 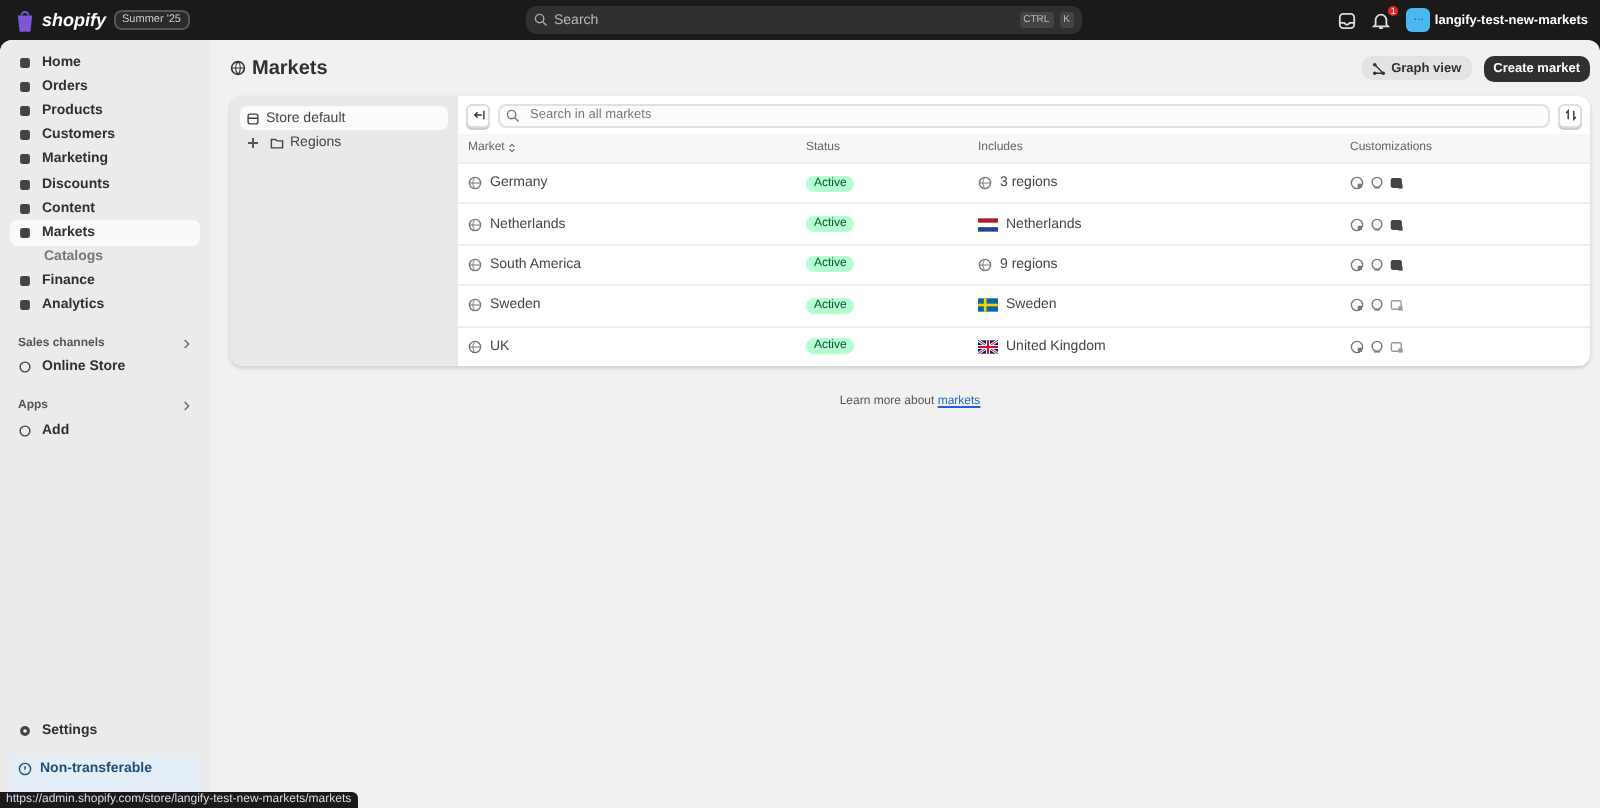 I want to click on arrow-left-icon, so click(x=478, y=115).